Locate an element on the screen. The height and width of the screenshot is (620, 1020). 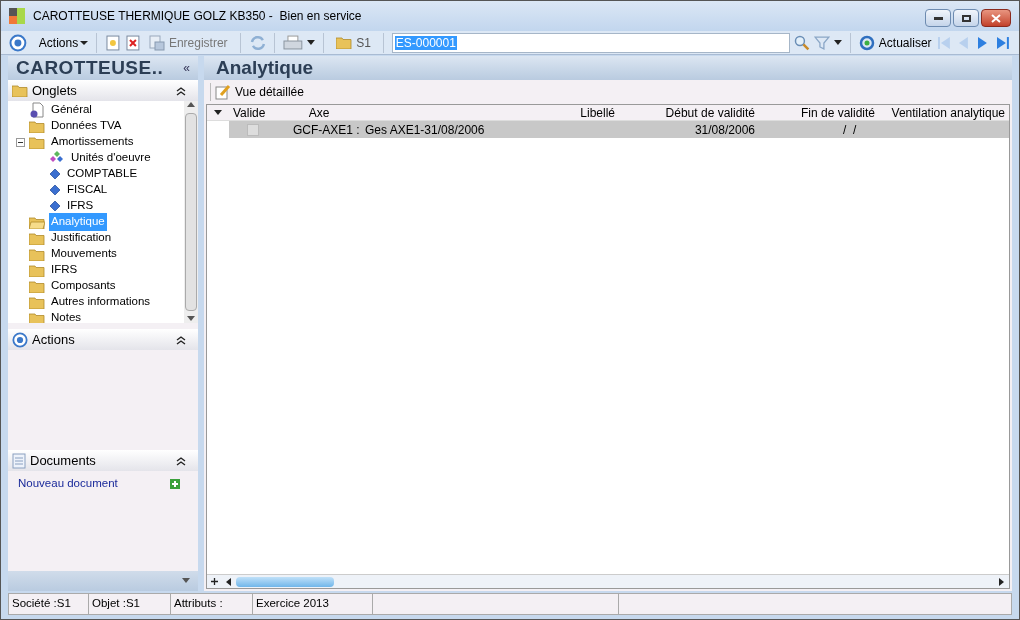
status-field: Exercice 2013 is located at coordinates (313, 604).